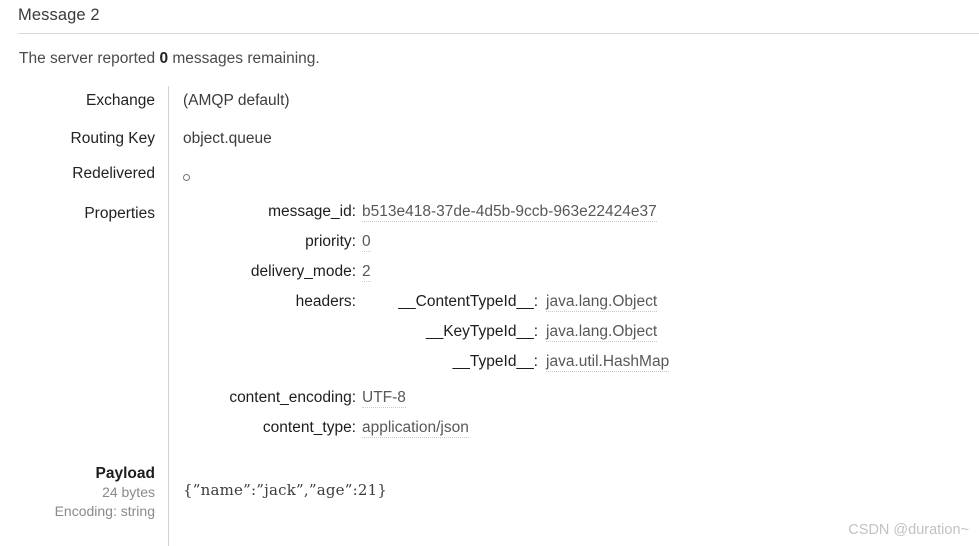 The height and width of the screenshot is (546, 979). Describe the element at coordinates (120, 100) in the screenshot. I see `exchange-label: Exchange` at that location.